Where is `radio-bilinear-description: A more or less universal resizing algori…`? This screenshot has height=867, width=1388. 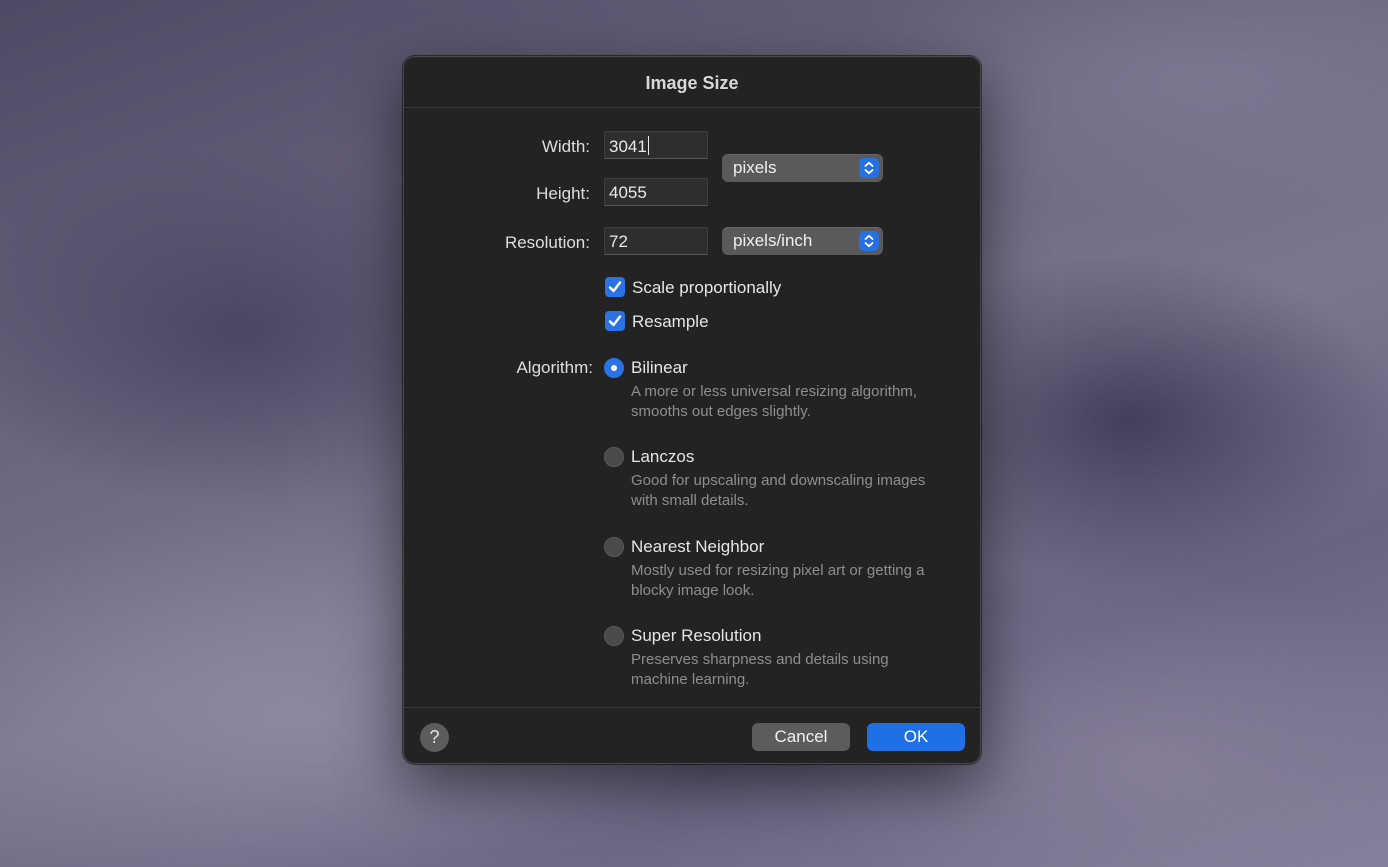 radio-bilinear-description: A more or less universal resizing algori… is located at coordinates (774, 401).